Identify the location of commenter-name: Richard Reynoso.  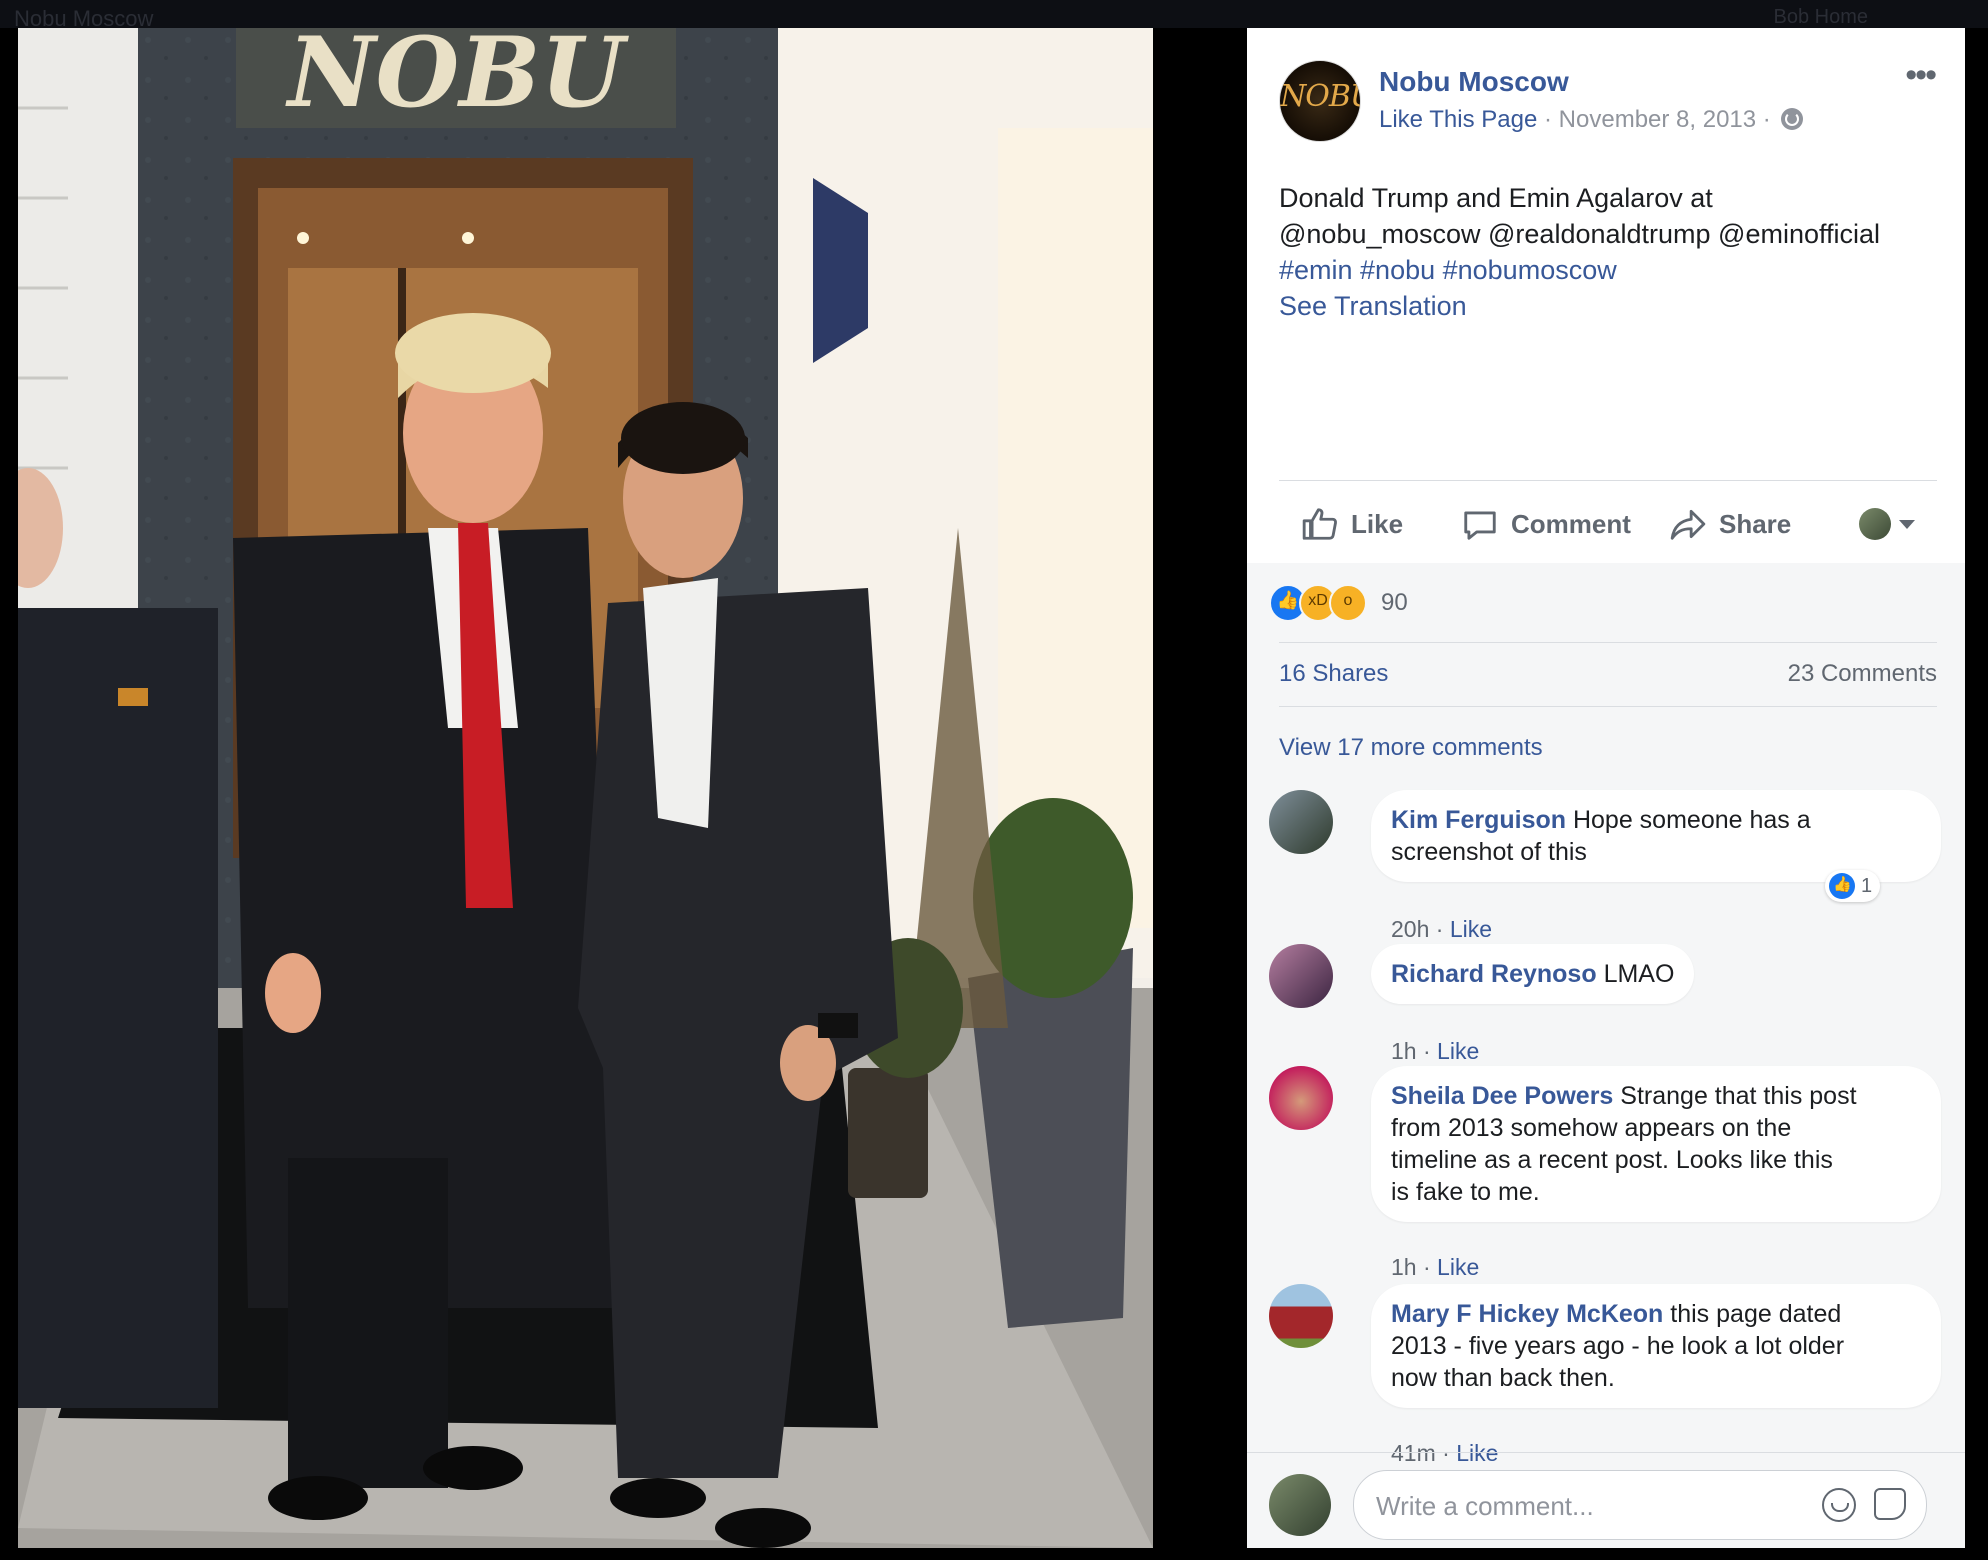
(1494, 974).